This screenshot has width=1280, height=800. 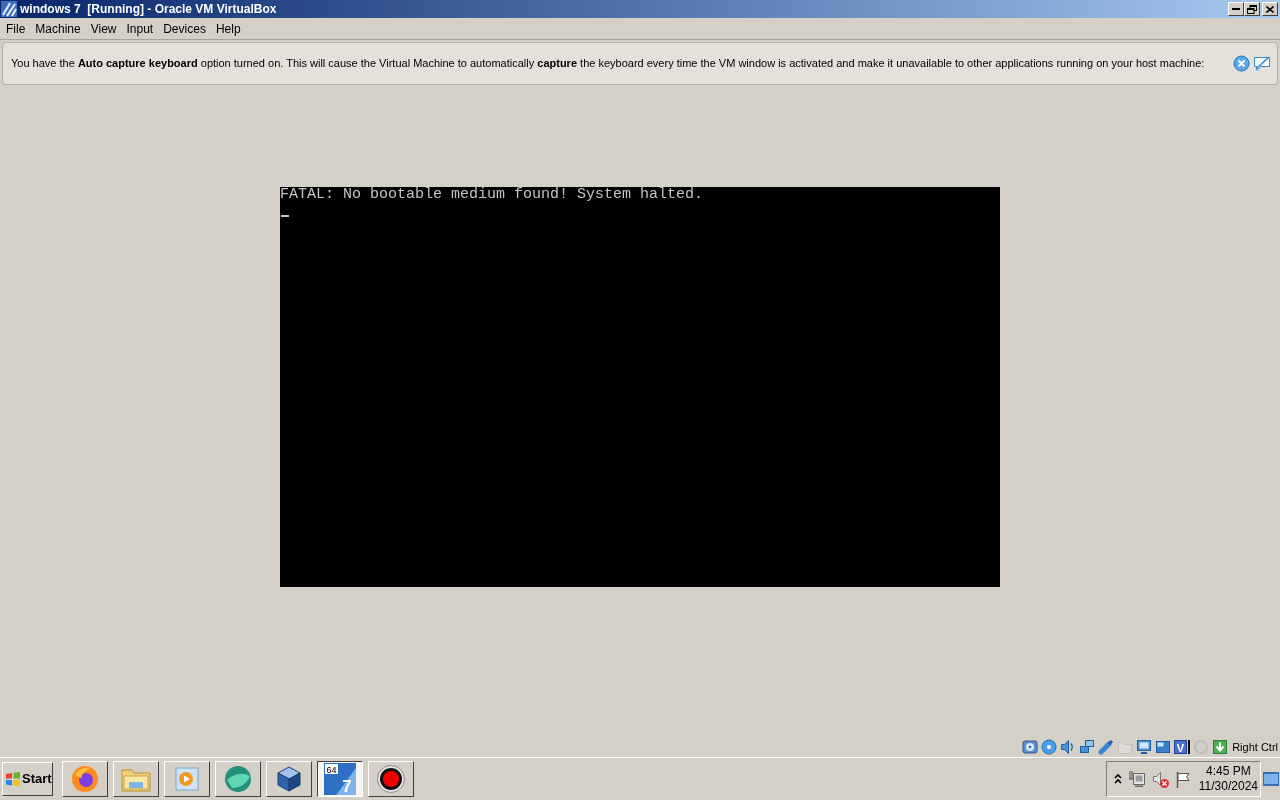 What do you see at coordinates (1182, 747) in the screenshot?
I see `letter-tile-icon: V` at bounding box center [1182, 747].